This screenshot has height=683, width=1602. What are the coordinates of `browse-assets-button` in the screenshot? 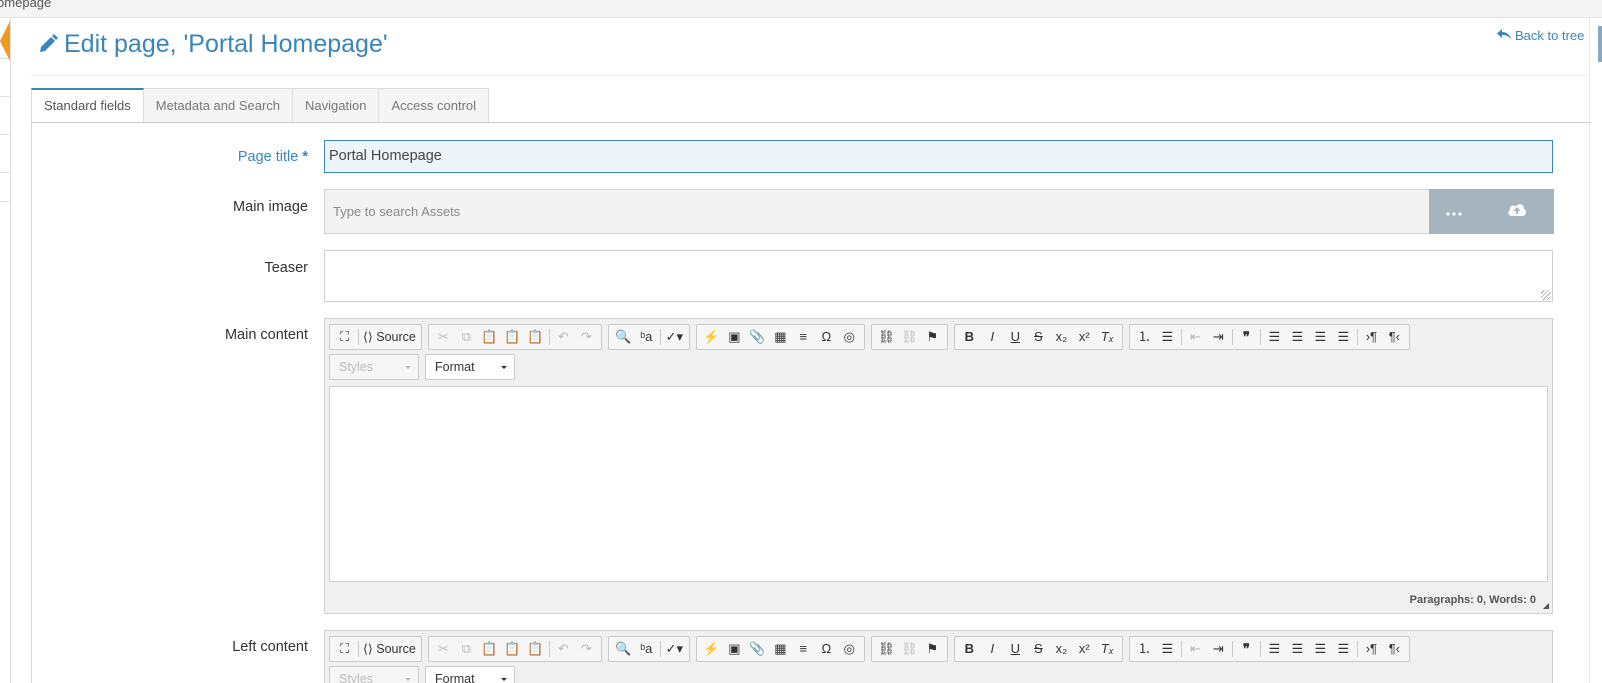 It's located at (1454, 211).